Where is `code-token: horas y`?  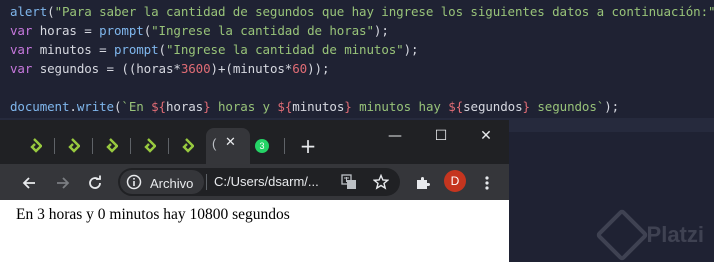
code-token: horas y is located at coordinates (244, 106).